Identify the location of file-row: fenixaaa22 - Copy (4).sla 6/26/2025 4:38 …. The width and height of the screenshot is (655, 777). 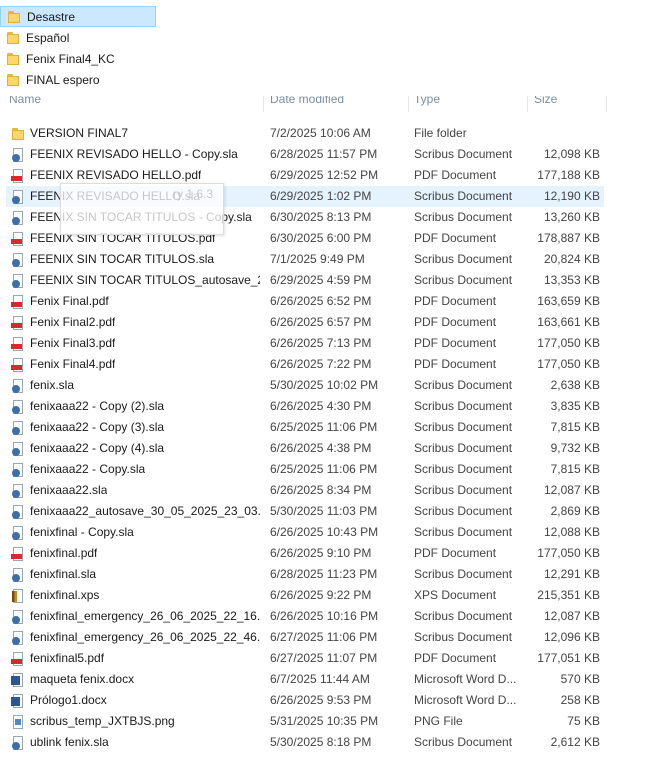
(327, 448).